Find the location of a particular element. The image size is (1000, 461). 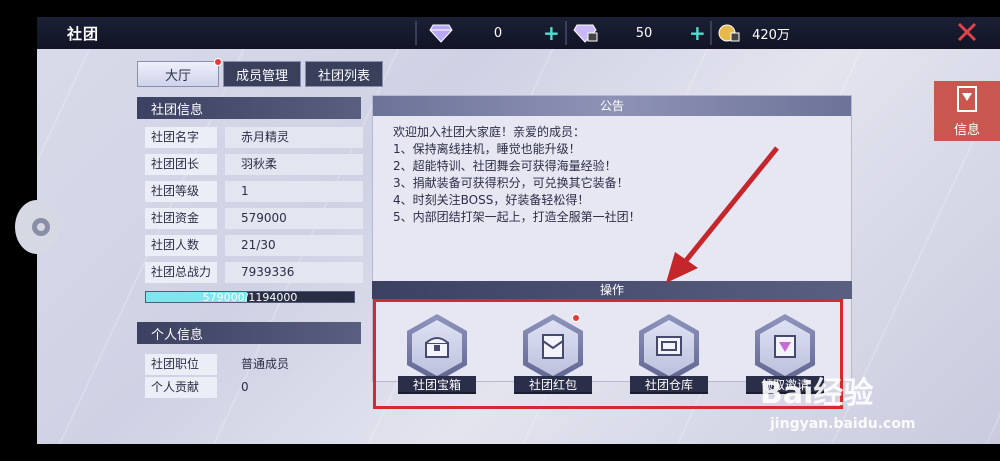

add-locked-diamond-button: + is located at coordinates (697, 33).